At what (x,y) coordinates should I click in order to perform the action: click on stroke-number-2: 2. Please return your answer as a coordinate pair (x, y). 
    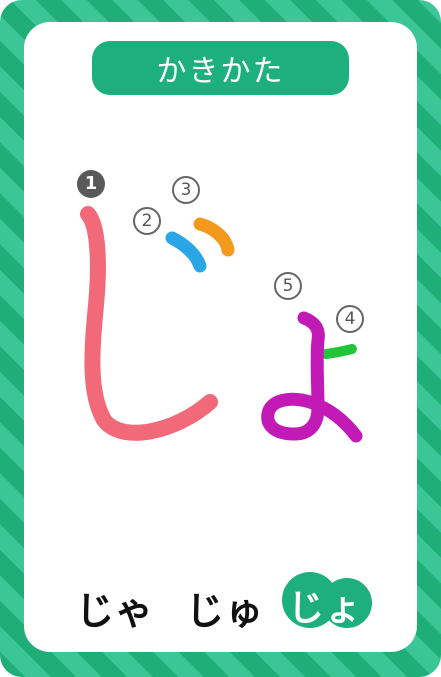
    Looking at the image, I should click on (147, 221).